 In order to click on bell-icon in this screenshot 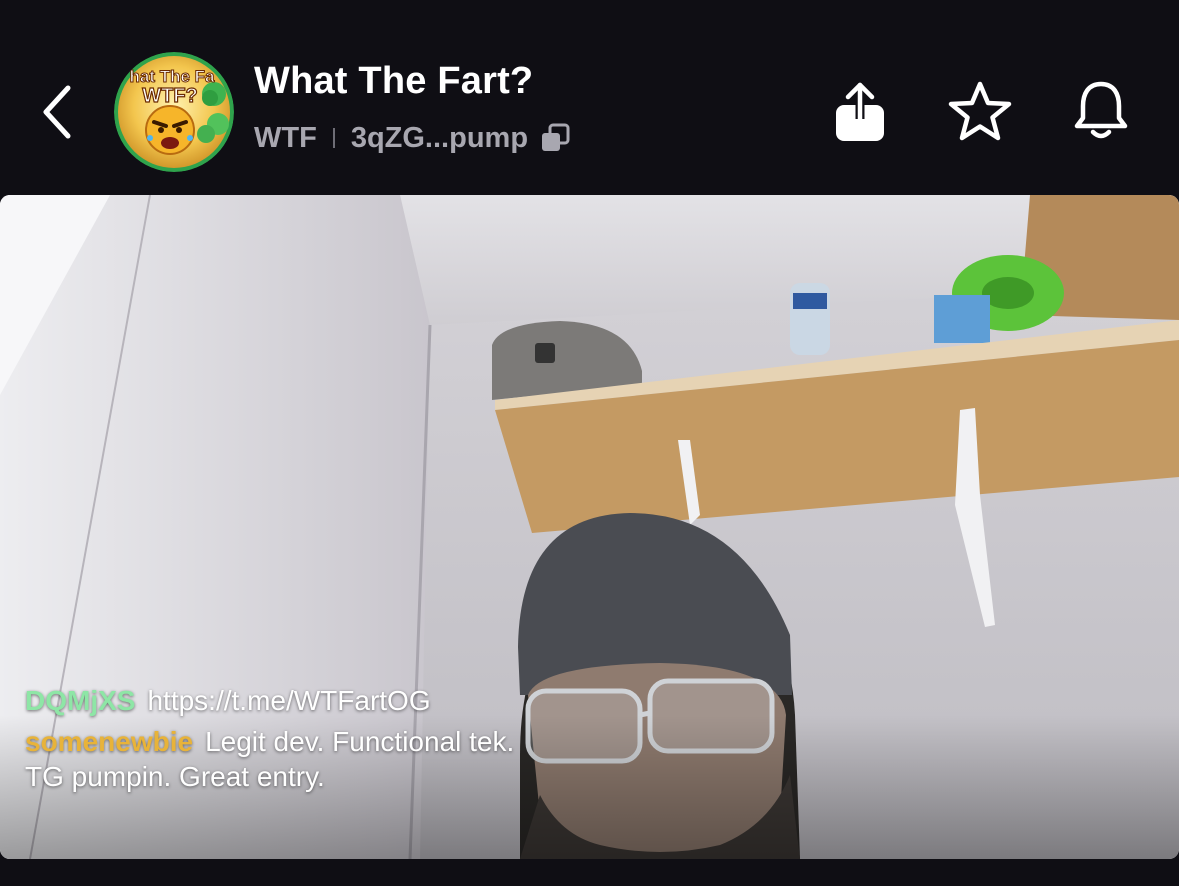, I will do `click(1101, 110)`.